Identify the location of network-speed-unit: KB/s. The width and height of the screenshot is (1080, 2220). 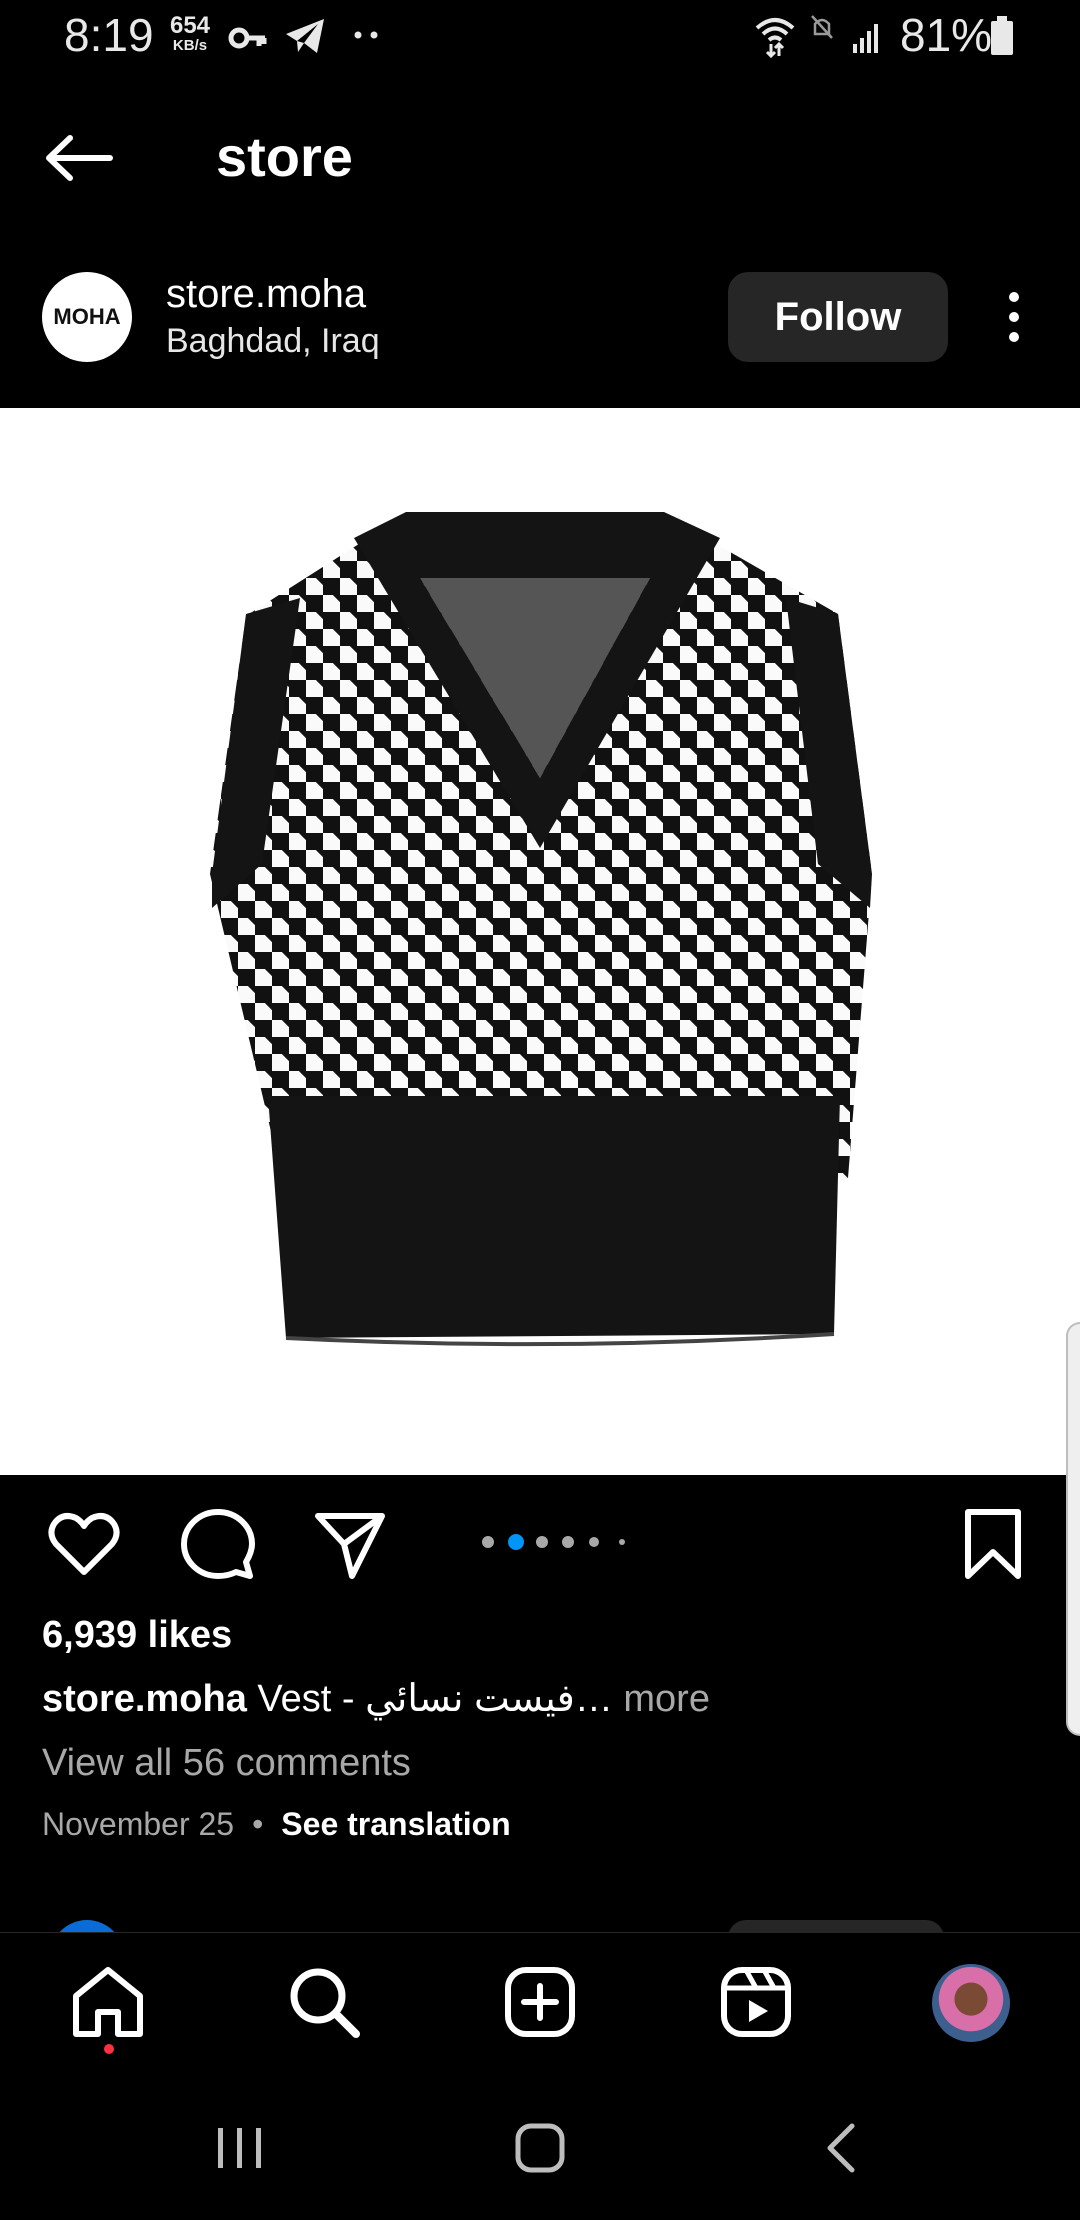
(190, 45).